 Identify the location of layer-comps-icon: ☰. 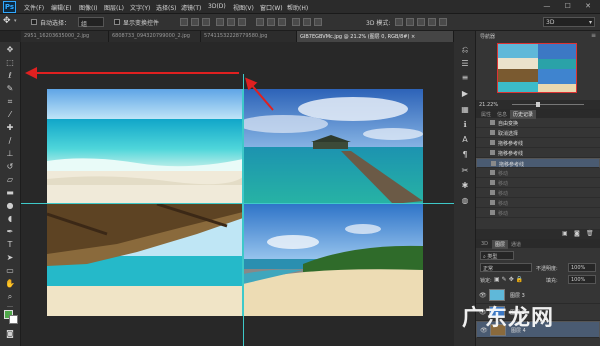
(465, 63).